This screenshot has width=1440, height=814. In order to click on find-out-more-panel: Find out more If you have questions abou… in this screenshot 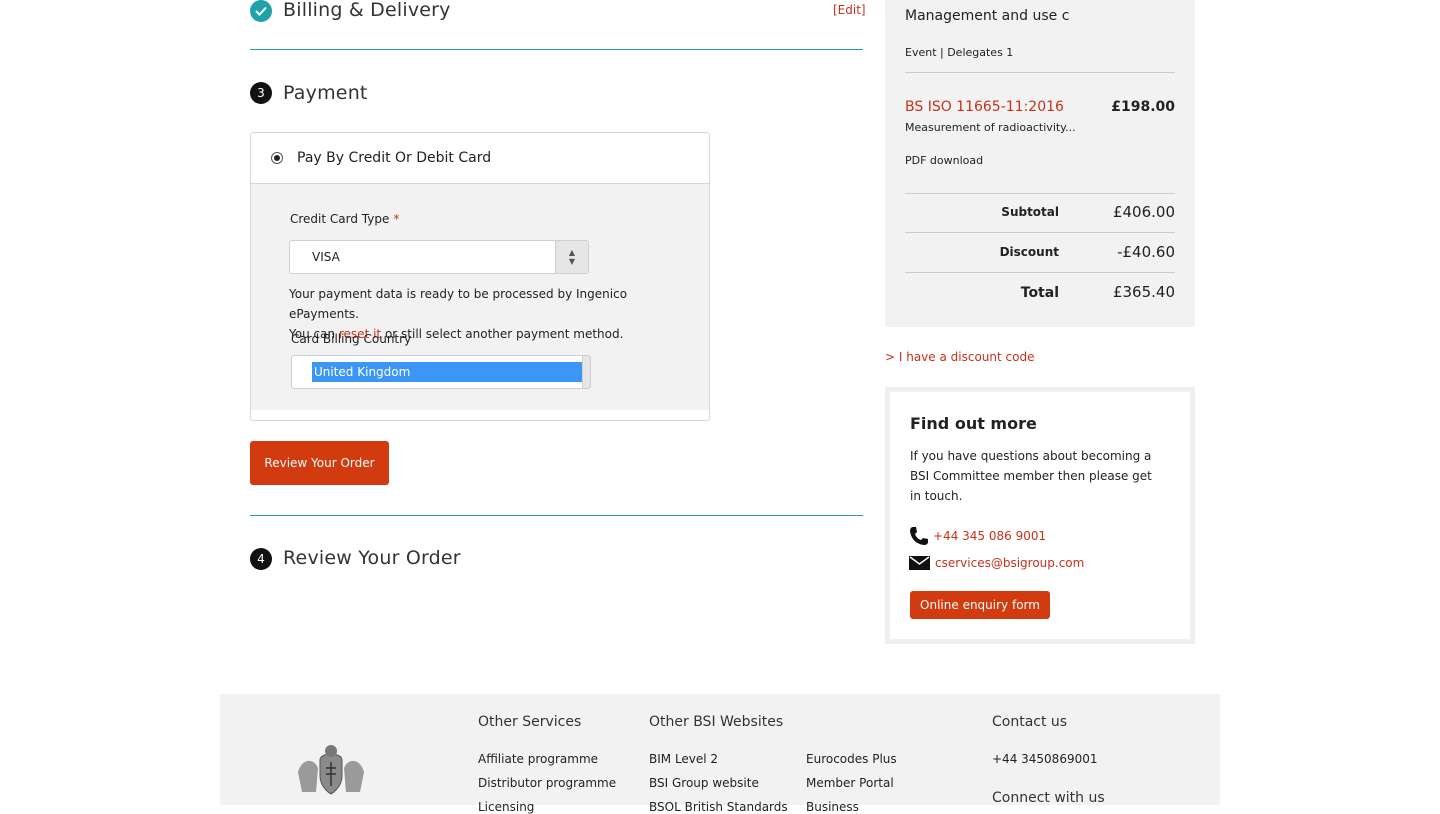, I will do `click(1040, 515)`.